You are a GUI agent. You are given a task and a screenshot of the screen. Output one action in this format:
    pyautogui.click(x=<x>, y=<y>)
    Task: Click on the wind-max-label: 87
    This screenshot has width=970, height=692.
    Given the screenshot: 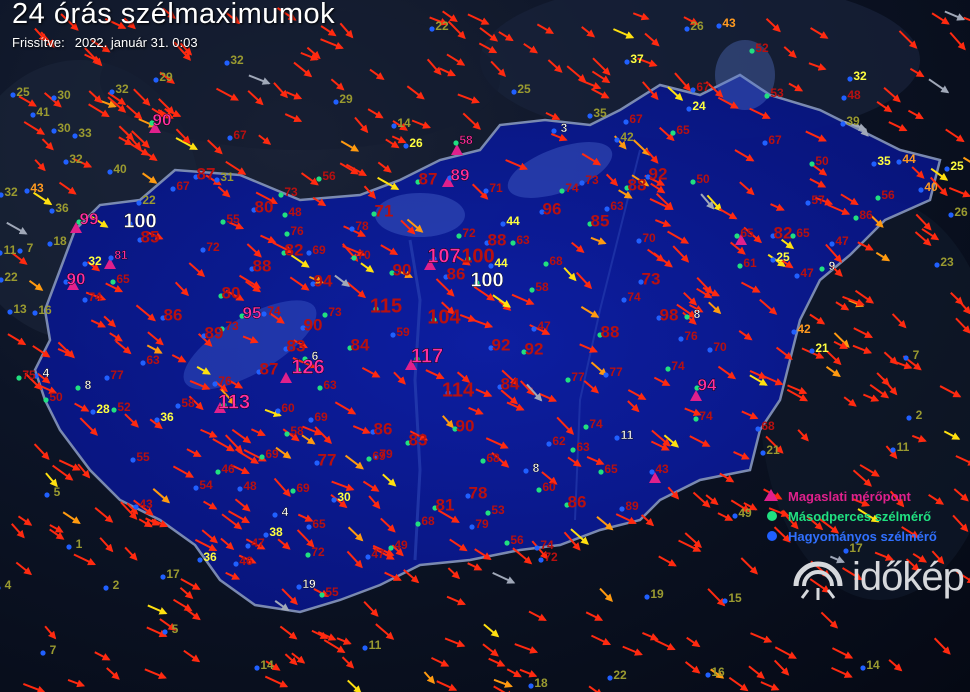 What is the action you would take?
    pyautogui.click(x=206, y=173)
    